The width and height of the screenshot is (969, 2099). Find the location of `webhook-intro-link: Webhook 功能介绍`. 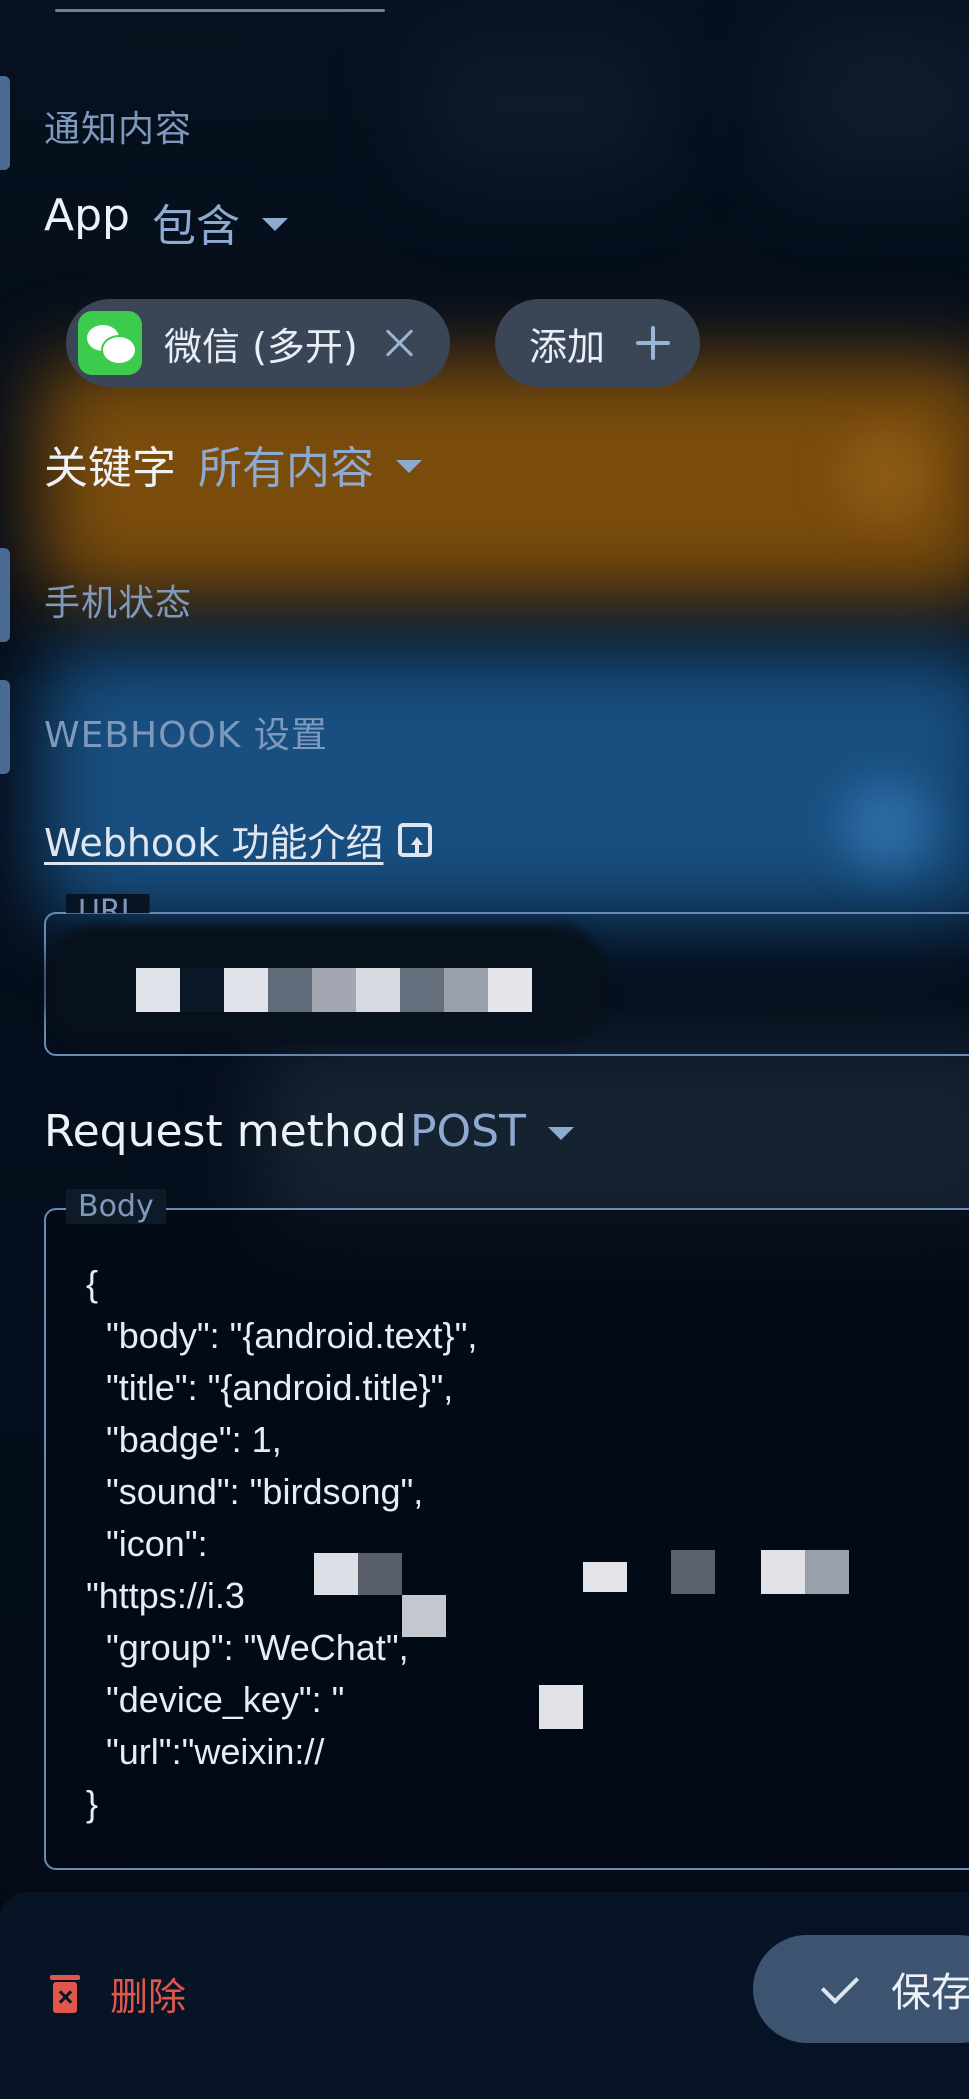

webhook-intro-link: Webhook 功能介绍 is located at coordinates (238, 839).